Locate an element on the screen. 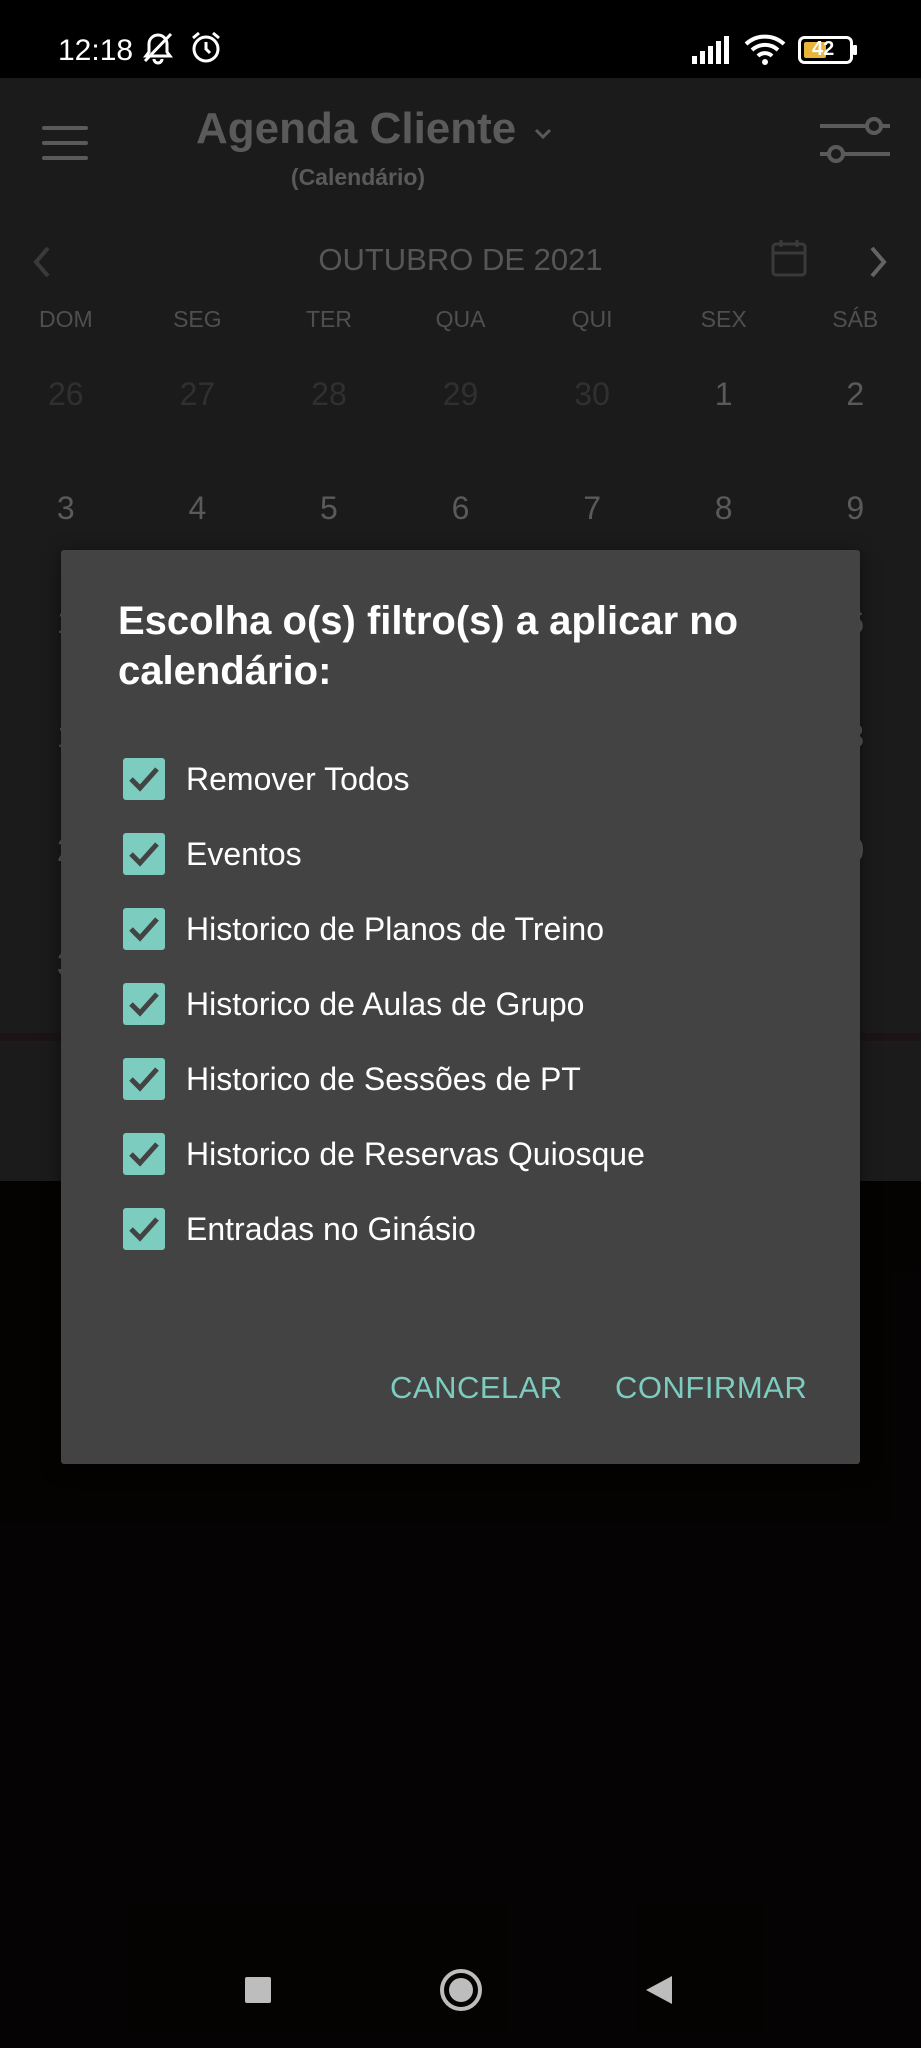 Image resolution: width=921 pixels, height=2048 pixels. option-label: Historico de Aulas de Grupo is located at coordinates (385, 1004).